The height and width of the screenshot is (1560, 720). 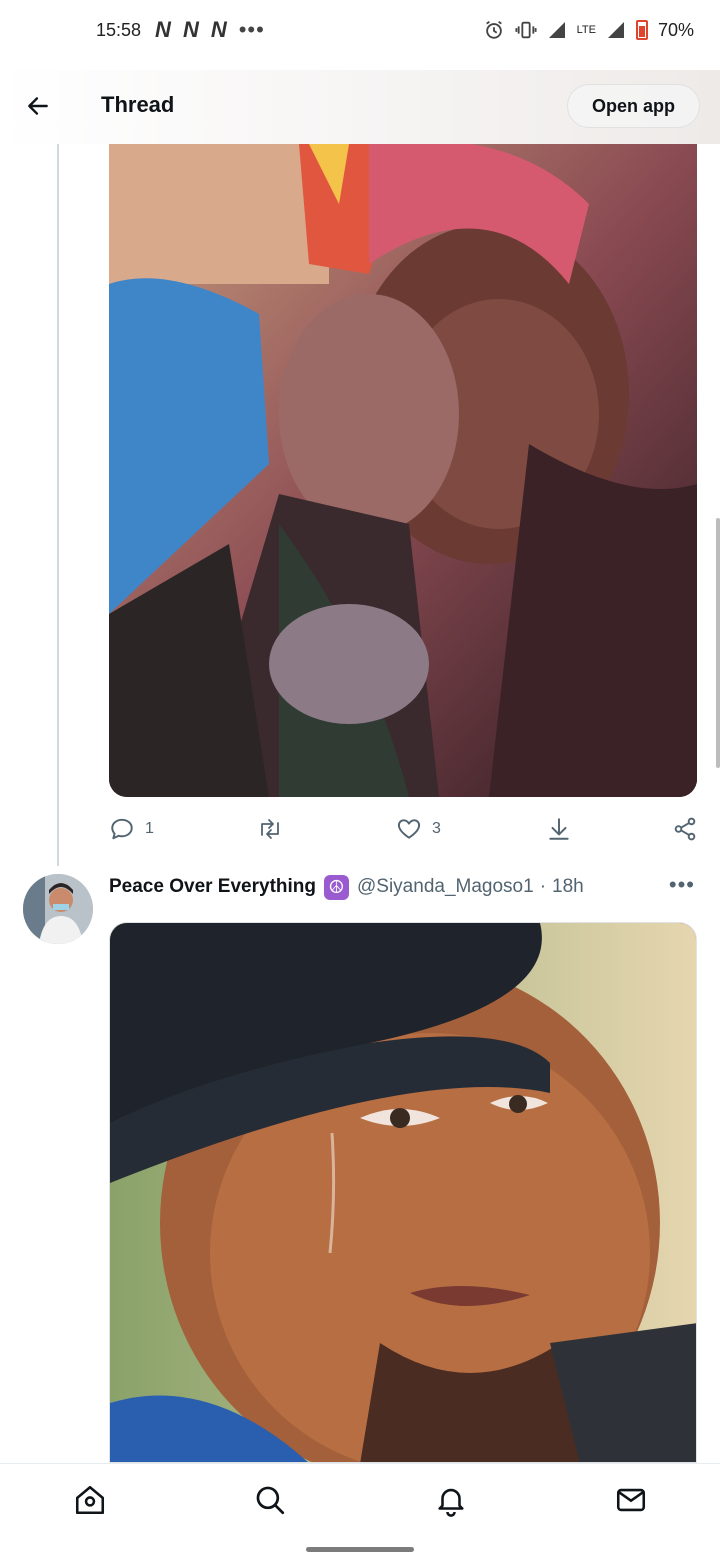 What do you see at coordinates (360, 1549) in the screenshot?
I see `home-indicator` at bounding box center [360, 1549].